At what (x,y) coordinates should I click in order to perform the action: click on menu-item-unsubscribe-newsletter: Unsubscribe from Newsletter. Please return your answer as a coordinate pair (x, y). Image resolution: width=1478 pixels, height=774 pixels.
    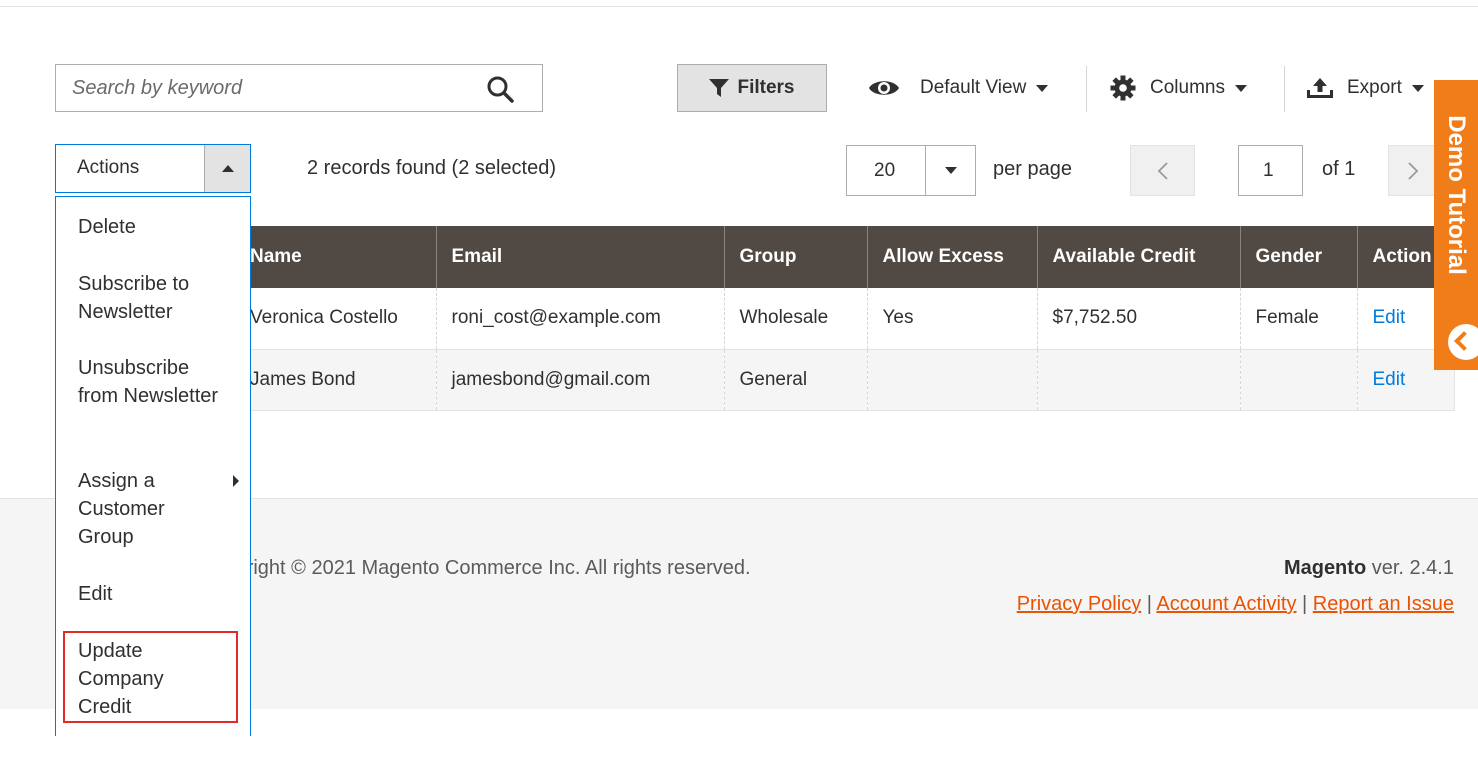
    Looking at the image, I should click on (153, 382).